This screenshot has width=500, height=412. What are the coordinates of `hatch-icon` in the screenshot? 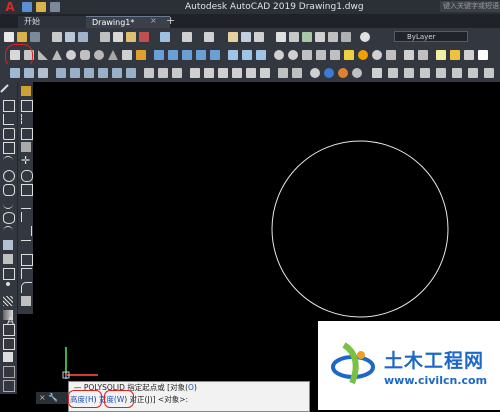 It's located at (8, 301).